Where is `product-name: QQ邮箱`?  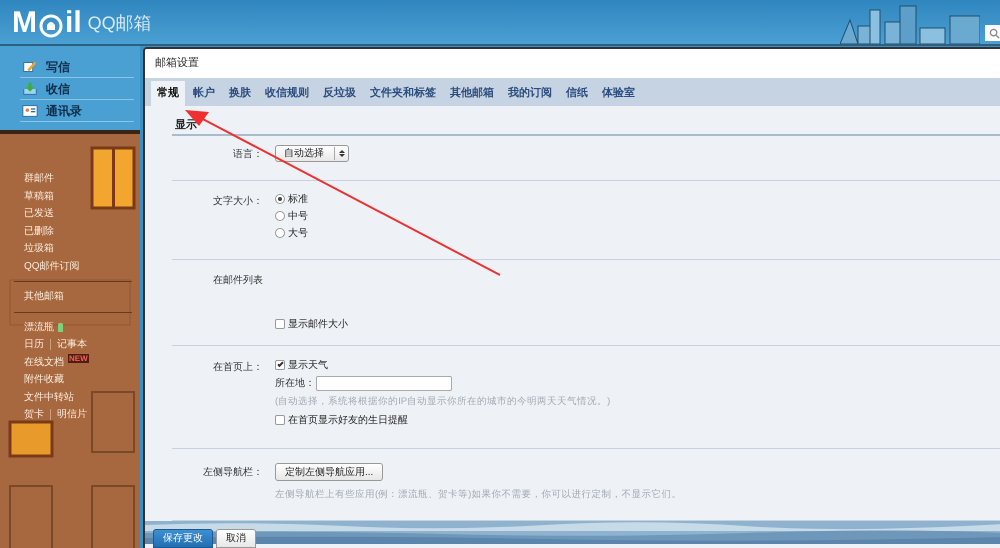
product-name: QQ邮箱 is located at coordinates (120, 23).